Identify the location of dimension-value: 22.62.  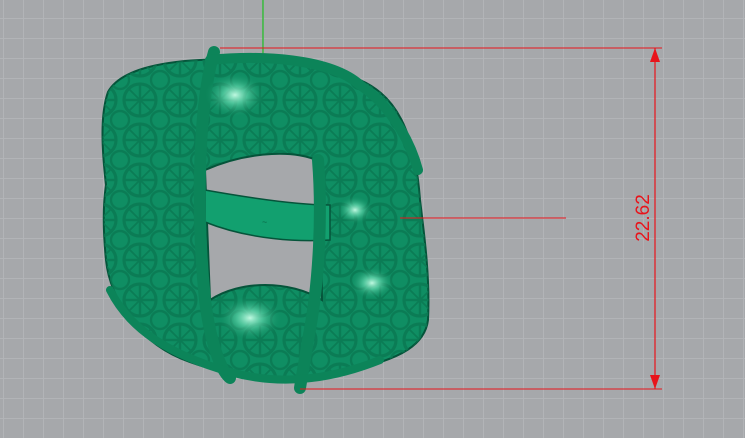
(644, 218).